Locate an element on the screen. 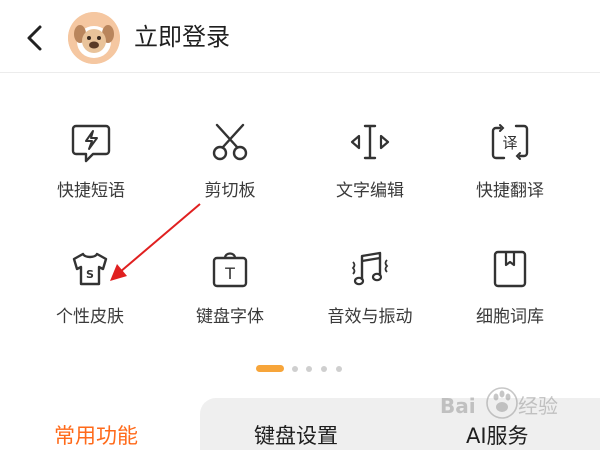 The image size is (600, 474). page-dot-active is located at coordinates (270, 368).